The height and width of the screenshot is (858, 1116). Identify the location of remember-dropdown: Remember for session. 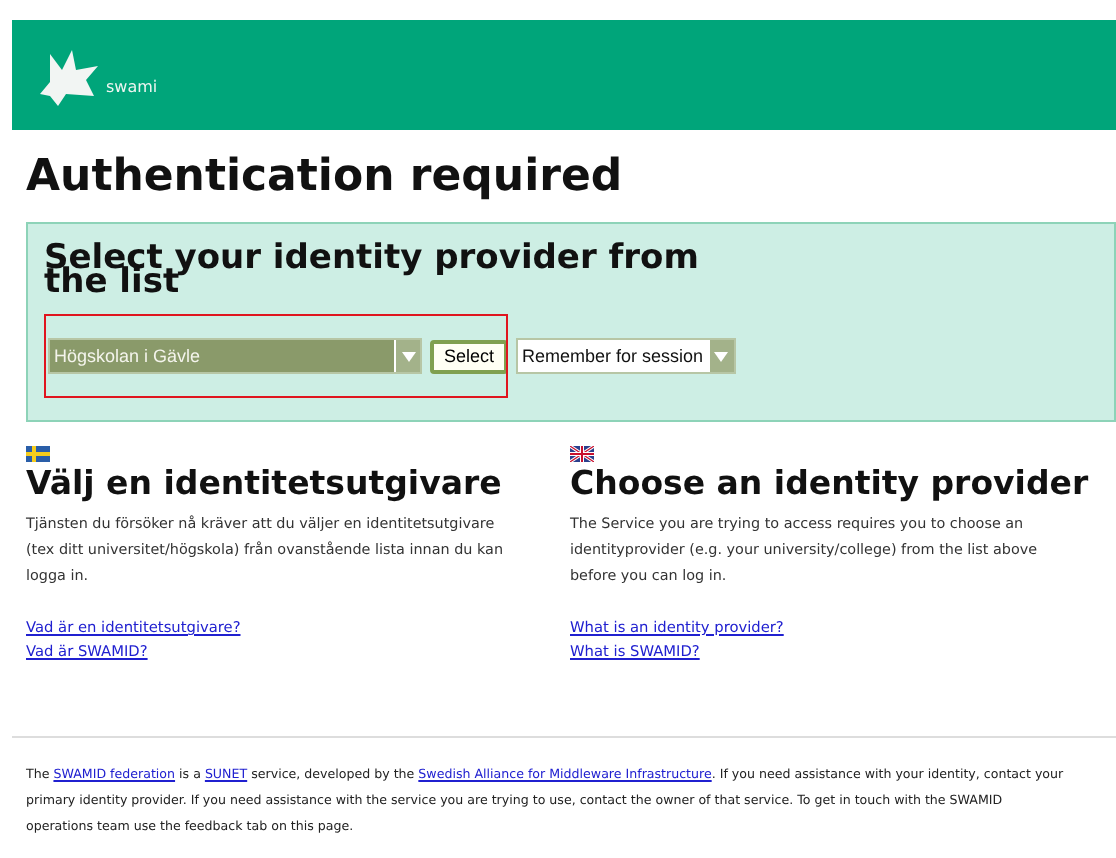
(626, 356).